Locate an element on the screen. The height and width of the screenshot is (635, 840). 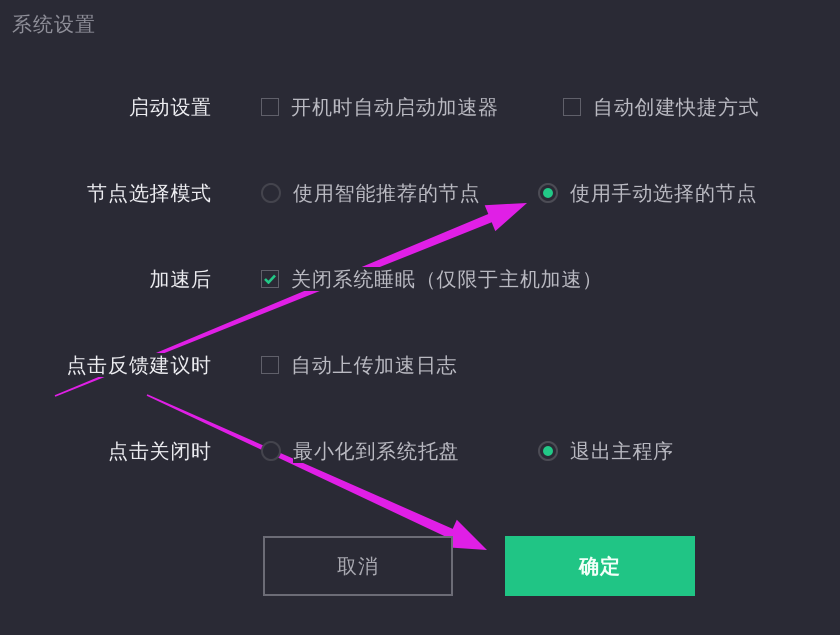
setting-label: 加速后 is located at coordinates (181, 279).